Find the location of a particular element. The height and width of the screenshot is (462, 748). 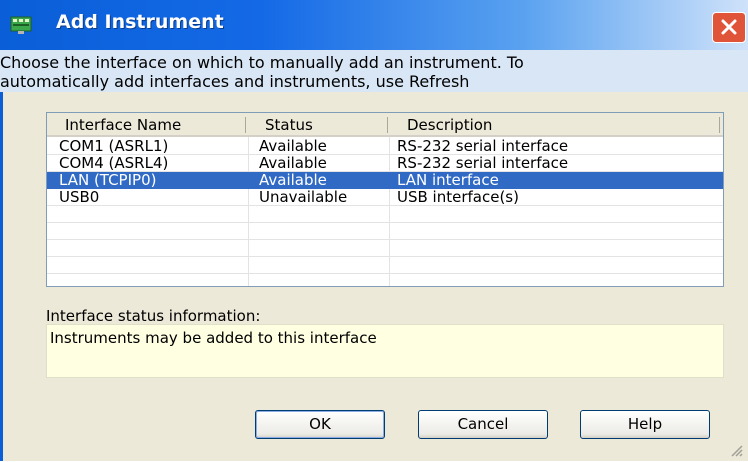

description-cell: USB interface(s) is located at coordinates (458, 197).